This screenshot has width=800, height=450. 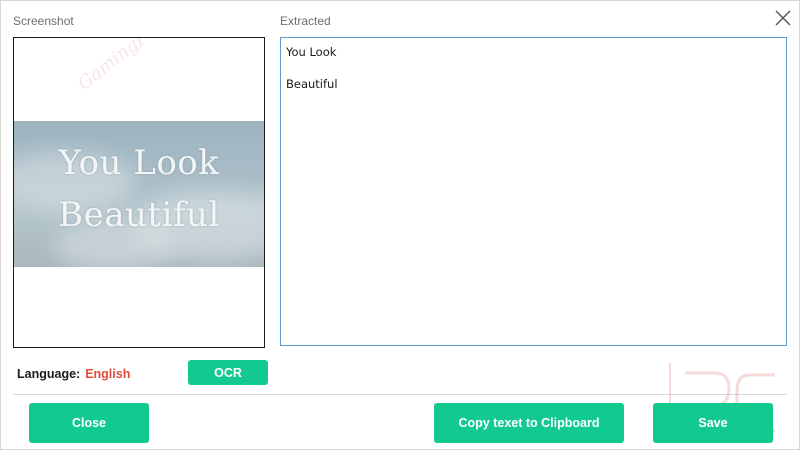 I want to click on preview-watermark: GamingPC, so click(x=119, y=66).